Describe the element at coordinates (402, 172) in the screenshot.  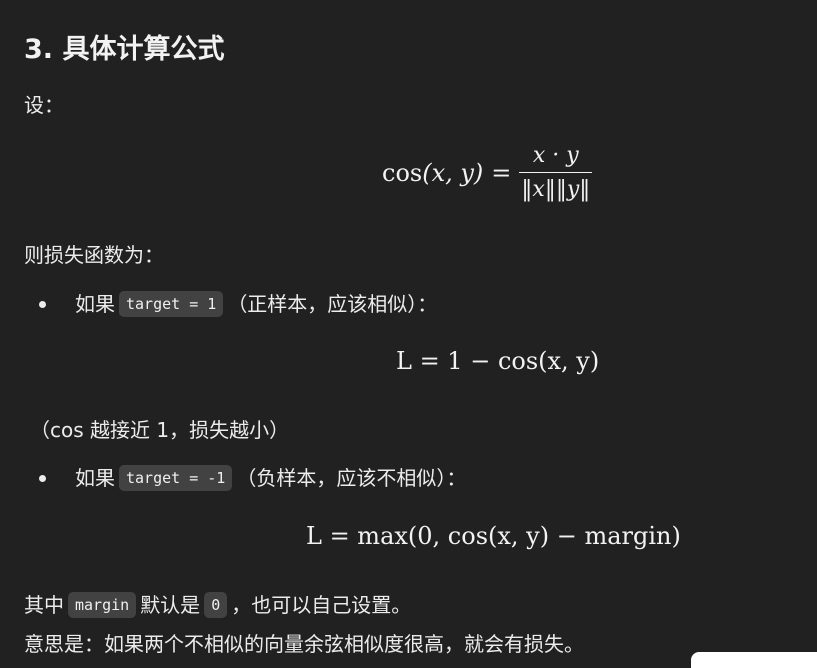
I see `cos-label: cos` at that location.